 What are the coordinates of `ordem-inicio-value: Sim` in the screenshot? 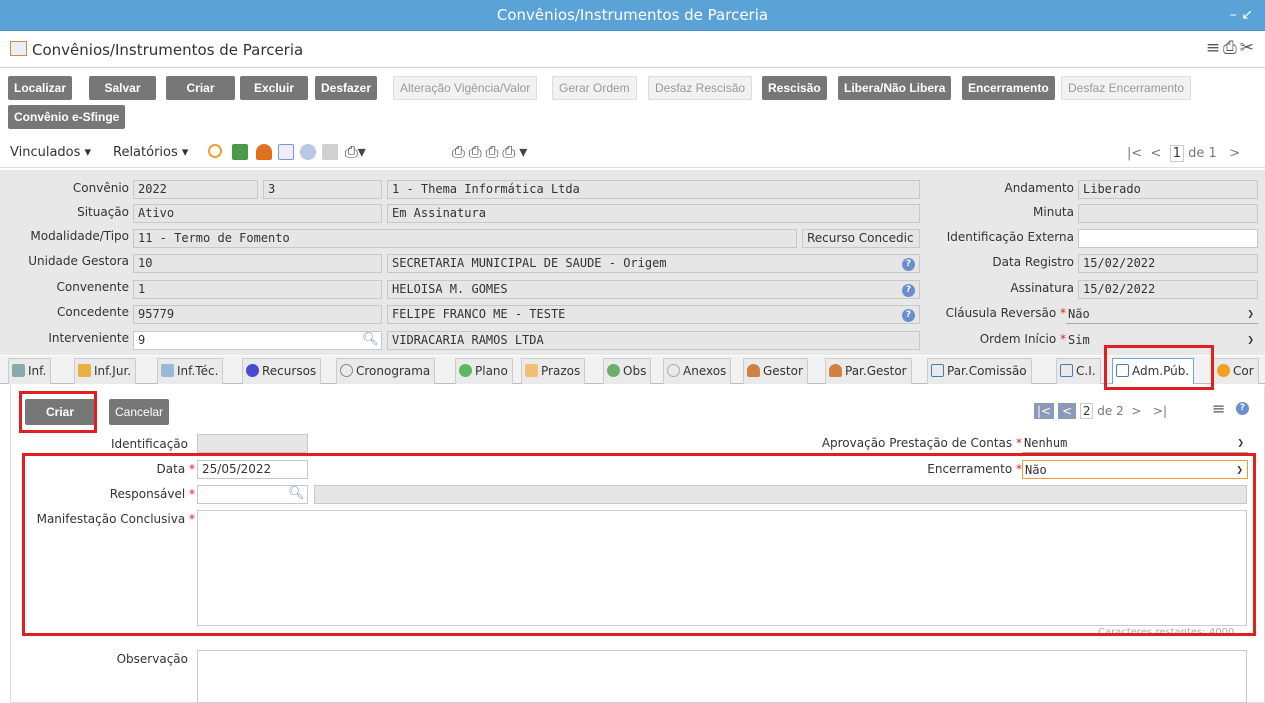 It's located at (1079, 340).